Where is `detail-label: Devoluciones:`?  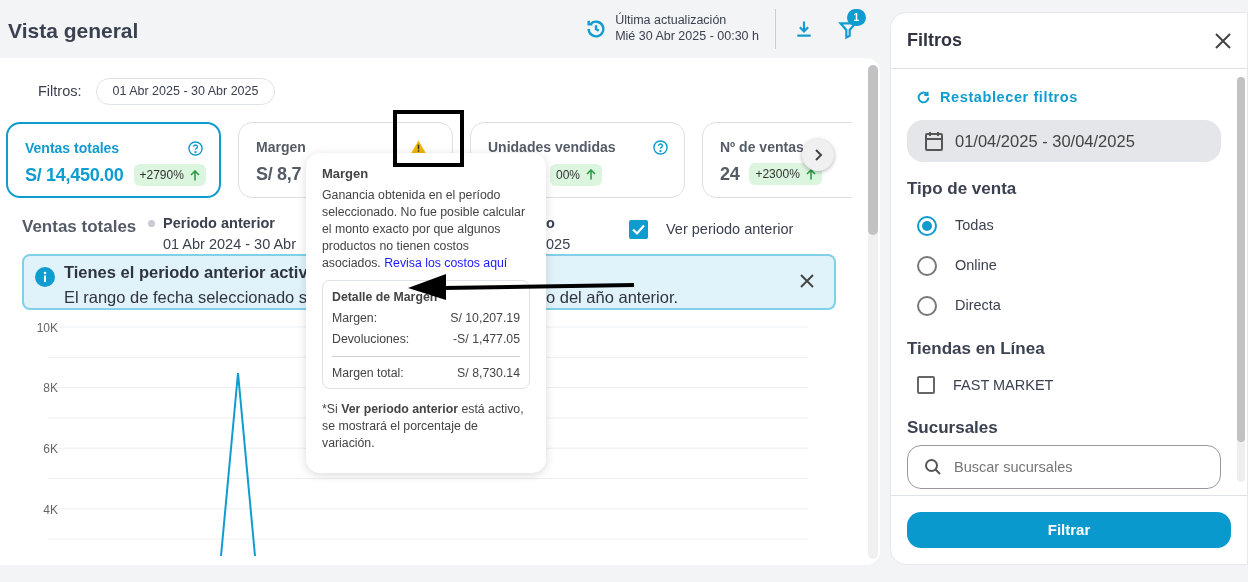 detail-label: Devoluciones: is located at coordinates (371, 339).